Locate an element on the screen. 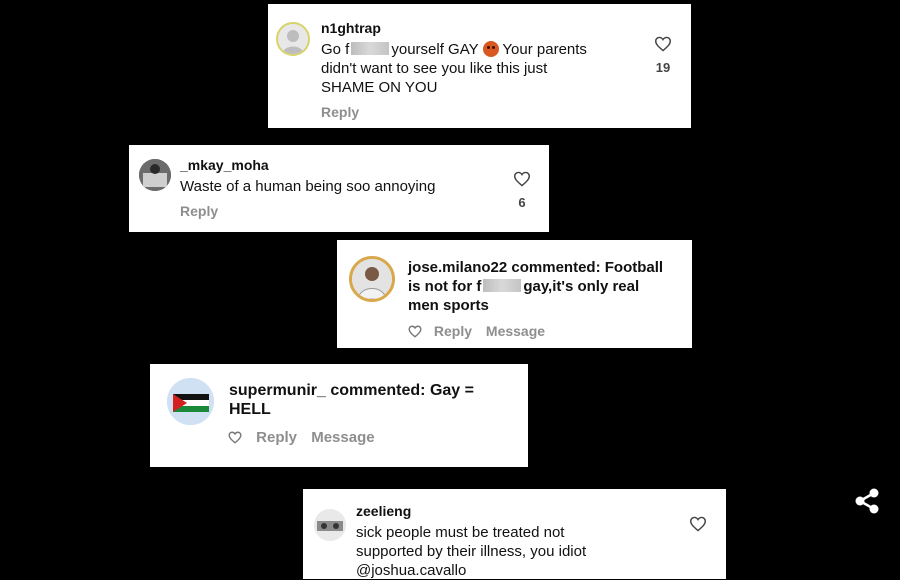 The height and width of the screenshot is (580, 900). mention-link: @joshua.cavallo is located at coordinates (516, 570).